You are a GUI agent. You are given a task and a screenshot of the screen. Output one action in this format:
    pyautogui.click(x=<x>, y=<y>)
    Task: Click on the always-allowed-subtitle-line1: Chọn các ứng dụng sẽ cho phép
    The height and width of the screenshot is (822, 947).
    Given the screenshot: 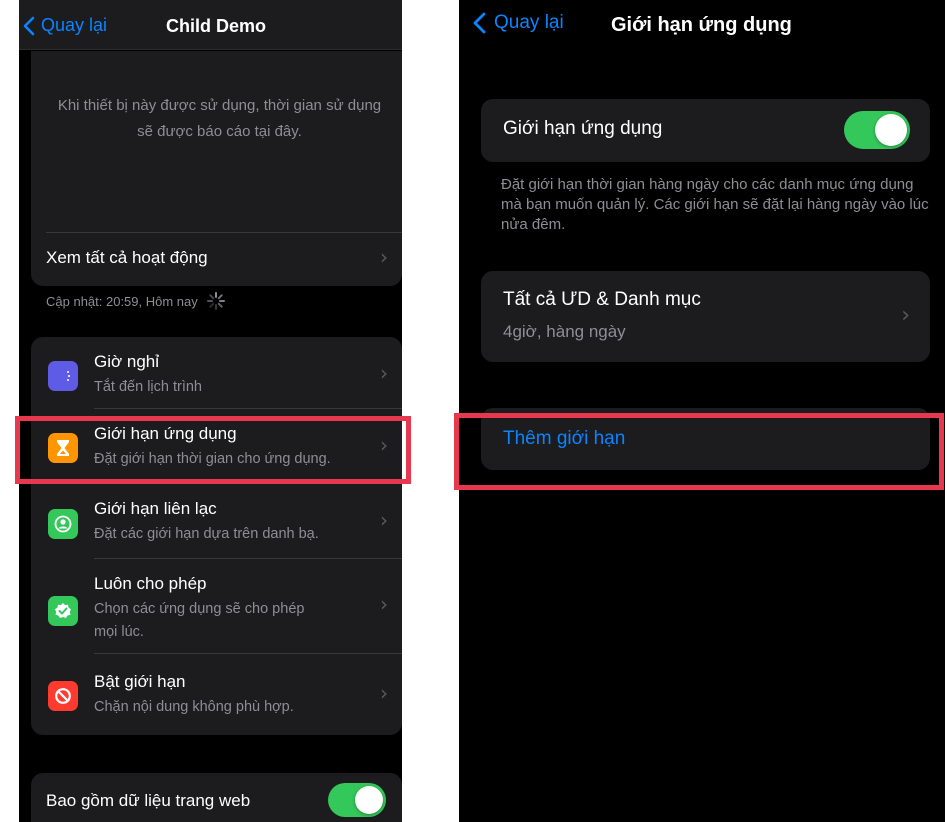 What is the action you would take?
    pyautogui.click(x=199, y=609)
    